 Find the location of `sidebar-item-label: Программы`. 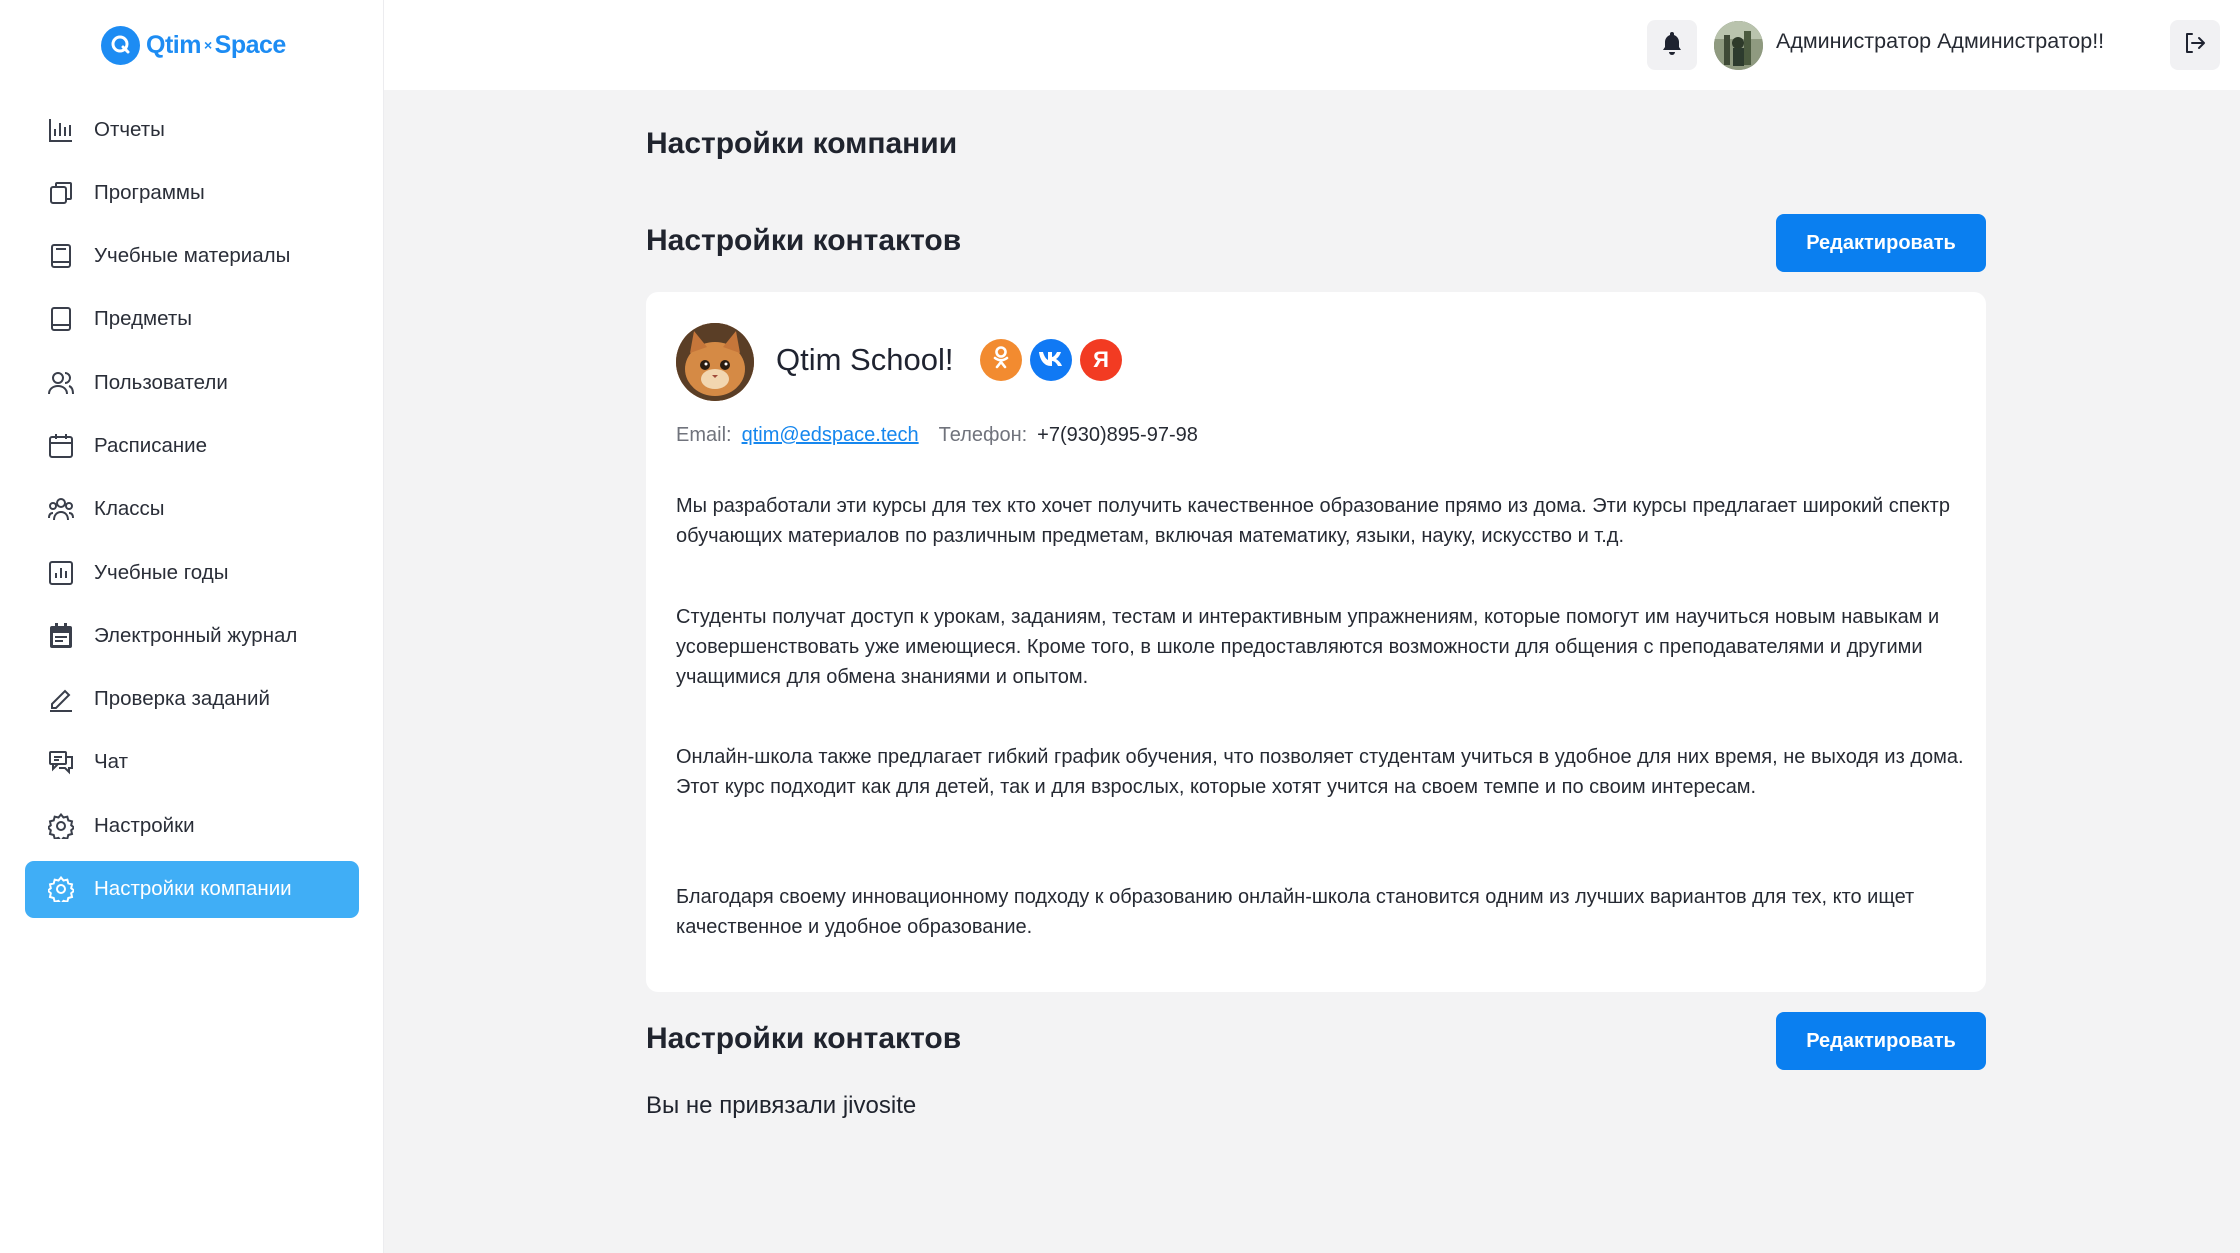

sidebar-item-label: Программы is located at coordinates (149, 192).